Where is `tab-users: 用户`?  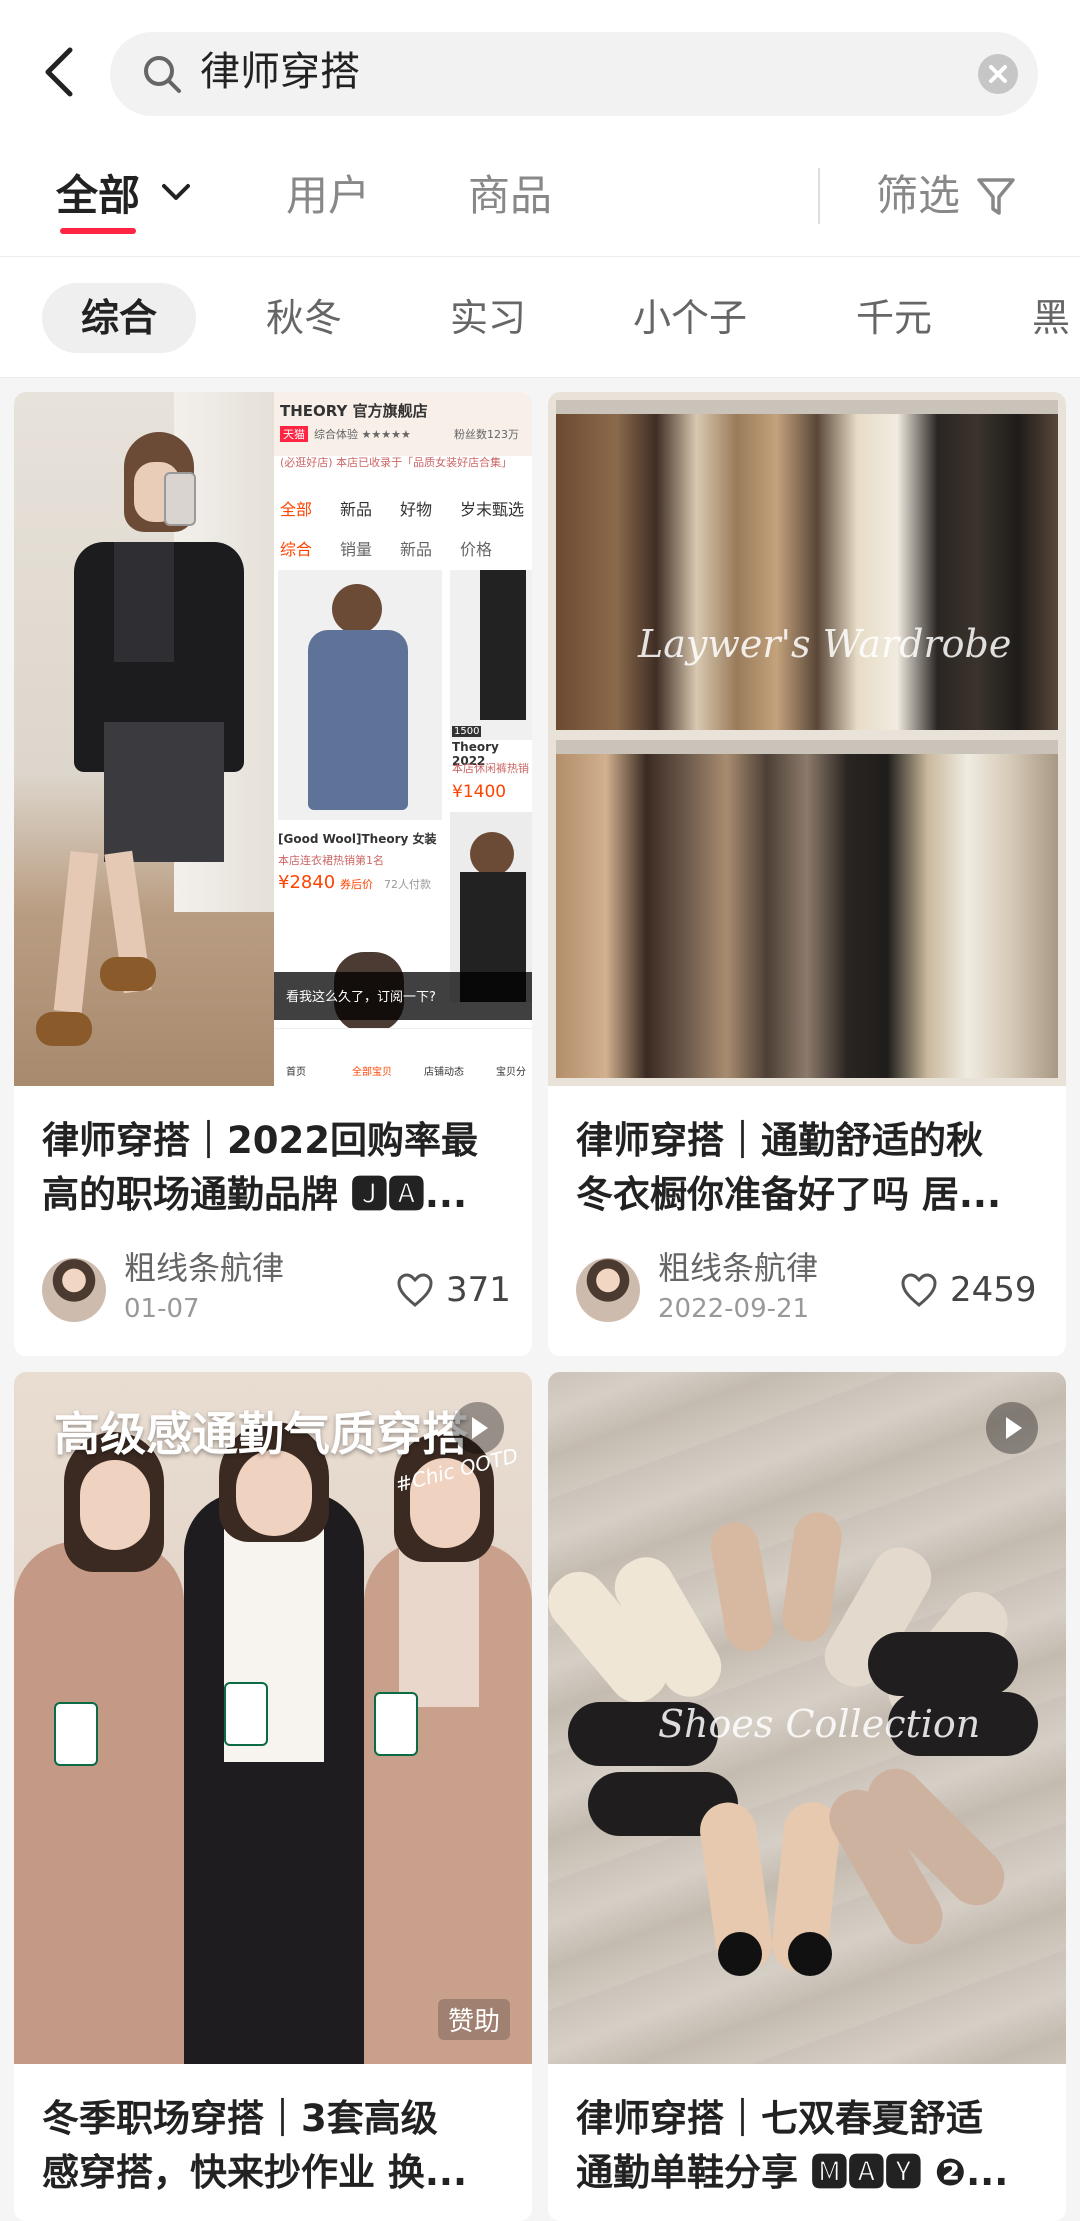 tab-users: 用户 is located at coordinates (328, 196).